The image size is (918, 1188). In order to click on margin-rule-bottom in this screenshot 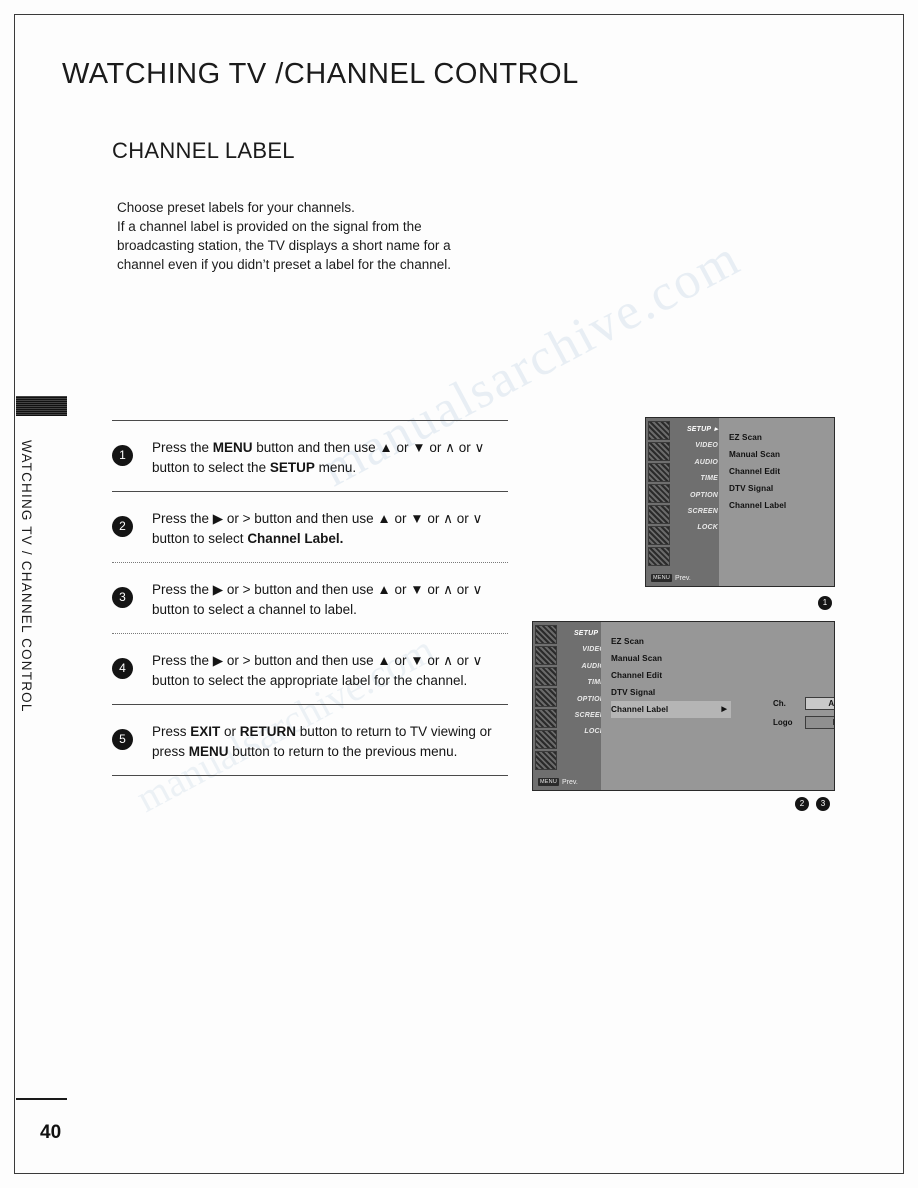, I will do `click(41, 1099)`.